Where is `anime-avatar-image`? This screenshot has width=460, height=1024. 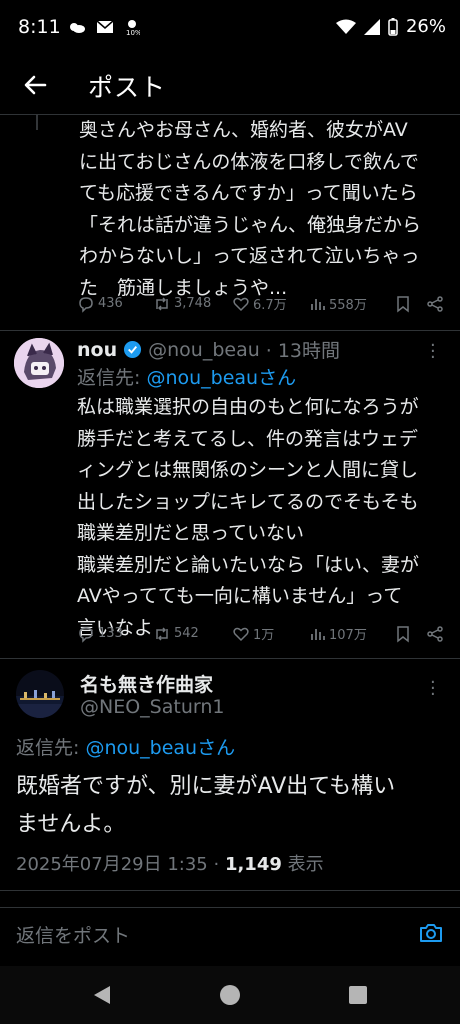 anime-avatar-image is located at coordinates (39, 363).